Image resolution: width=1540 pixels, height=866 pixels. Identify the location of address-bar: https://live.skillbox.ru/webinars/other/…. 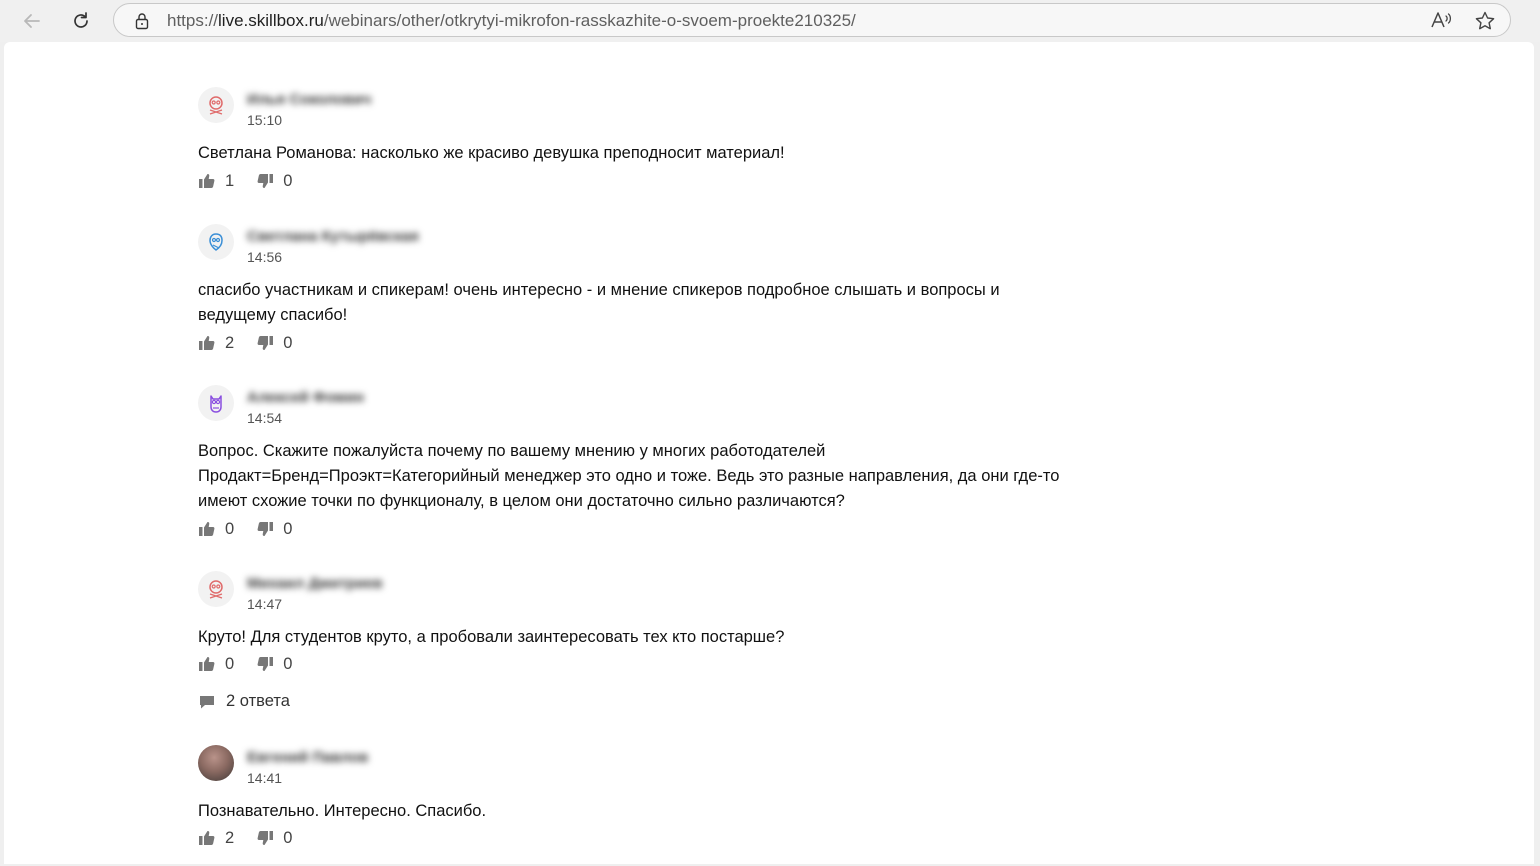
(812, 20).